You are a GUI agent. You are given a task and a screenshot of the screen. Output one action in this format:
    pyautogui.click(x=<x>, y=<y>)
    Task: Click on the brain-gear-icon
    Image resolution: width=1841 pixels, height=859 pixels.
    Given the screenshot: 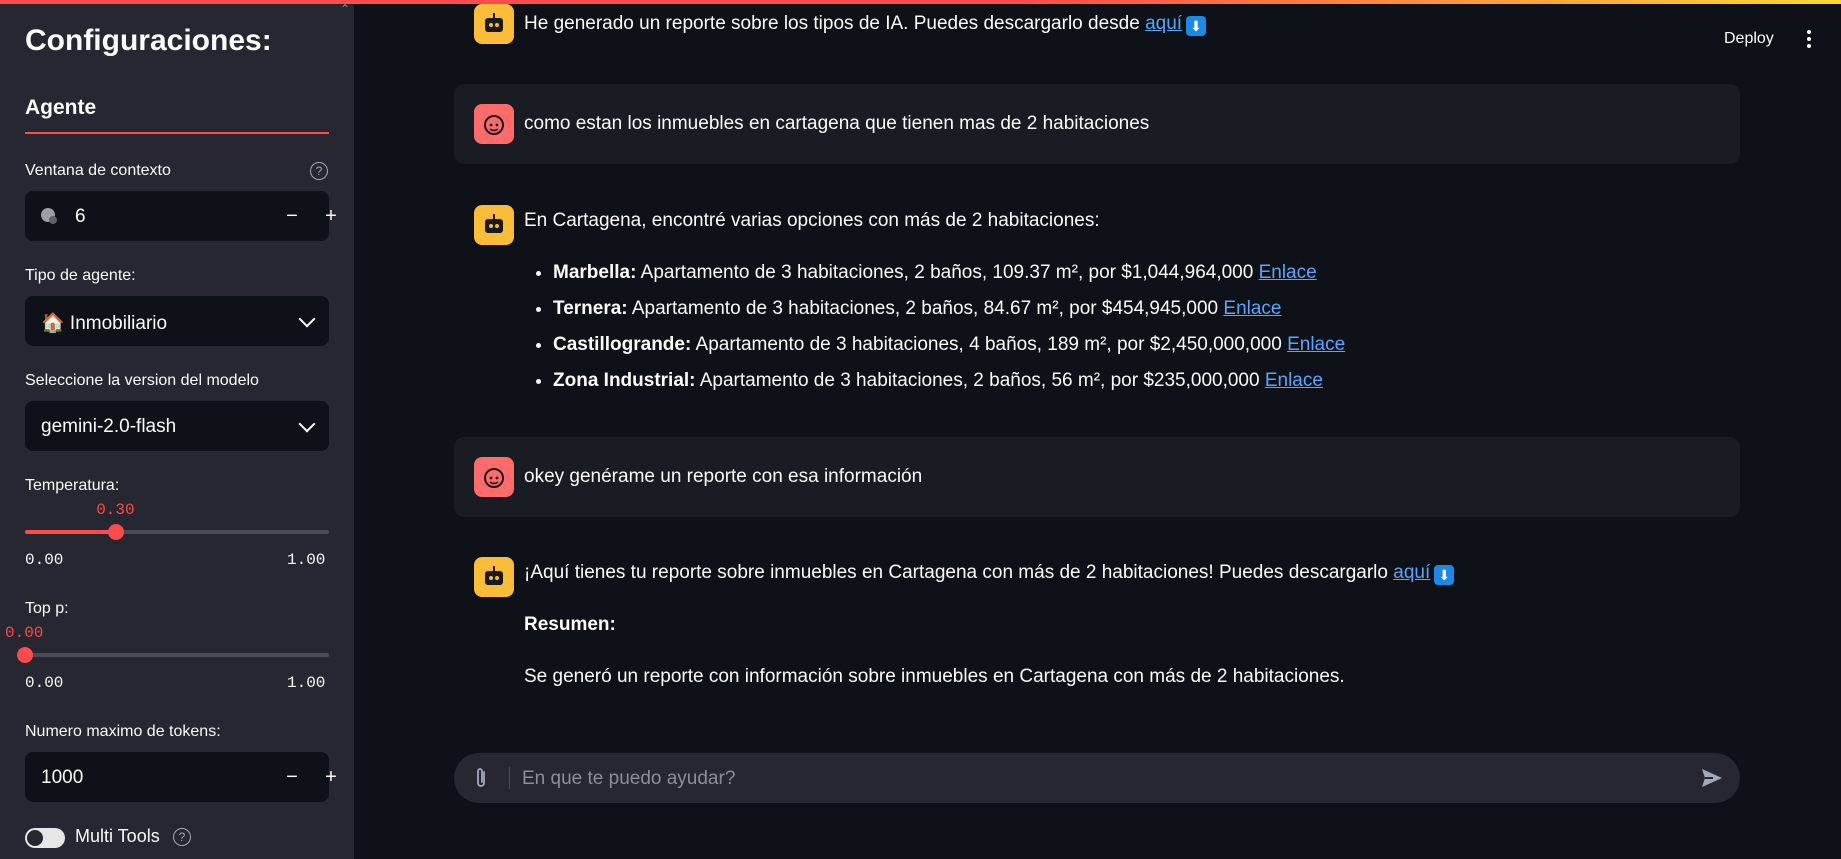 What is the action you would take?
    pyautogui.click(x=49, y=218)
    